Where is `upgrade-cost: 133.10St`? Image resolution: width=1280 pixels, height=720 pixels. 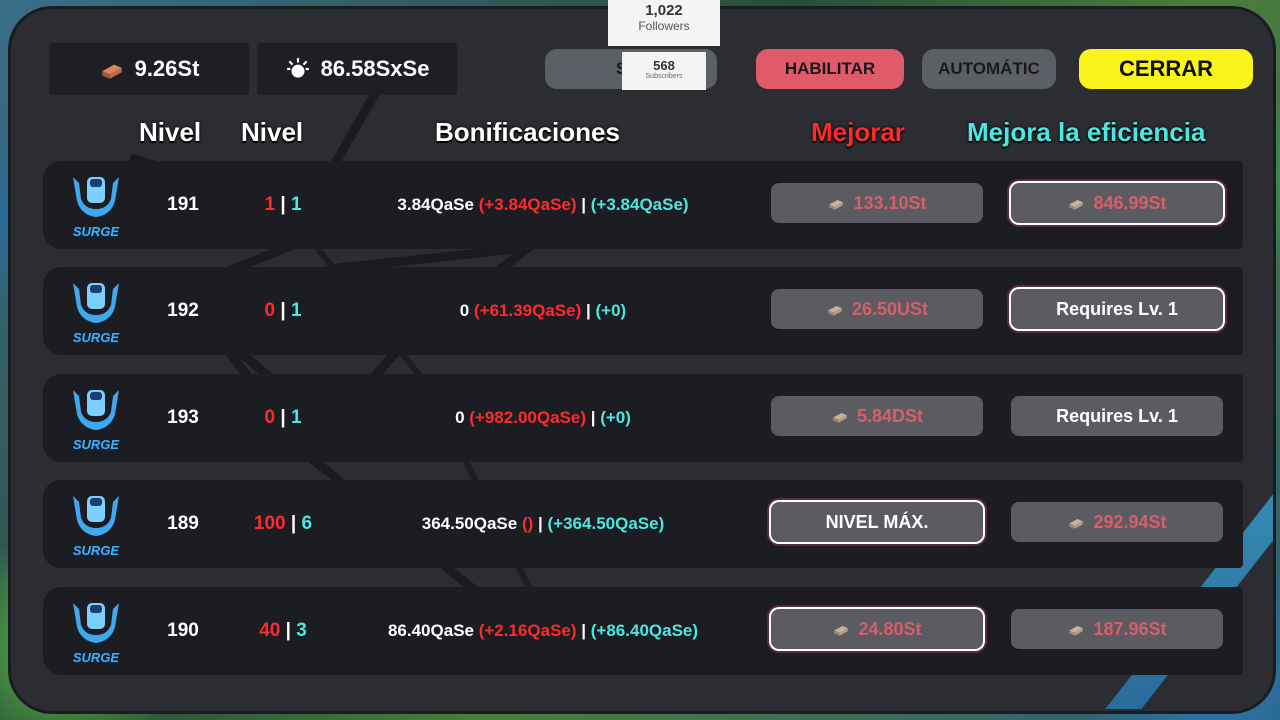 upgrade-cost: 133.10St is located at coordinates (890, 202).